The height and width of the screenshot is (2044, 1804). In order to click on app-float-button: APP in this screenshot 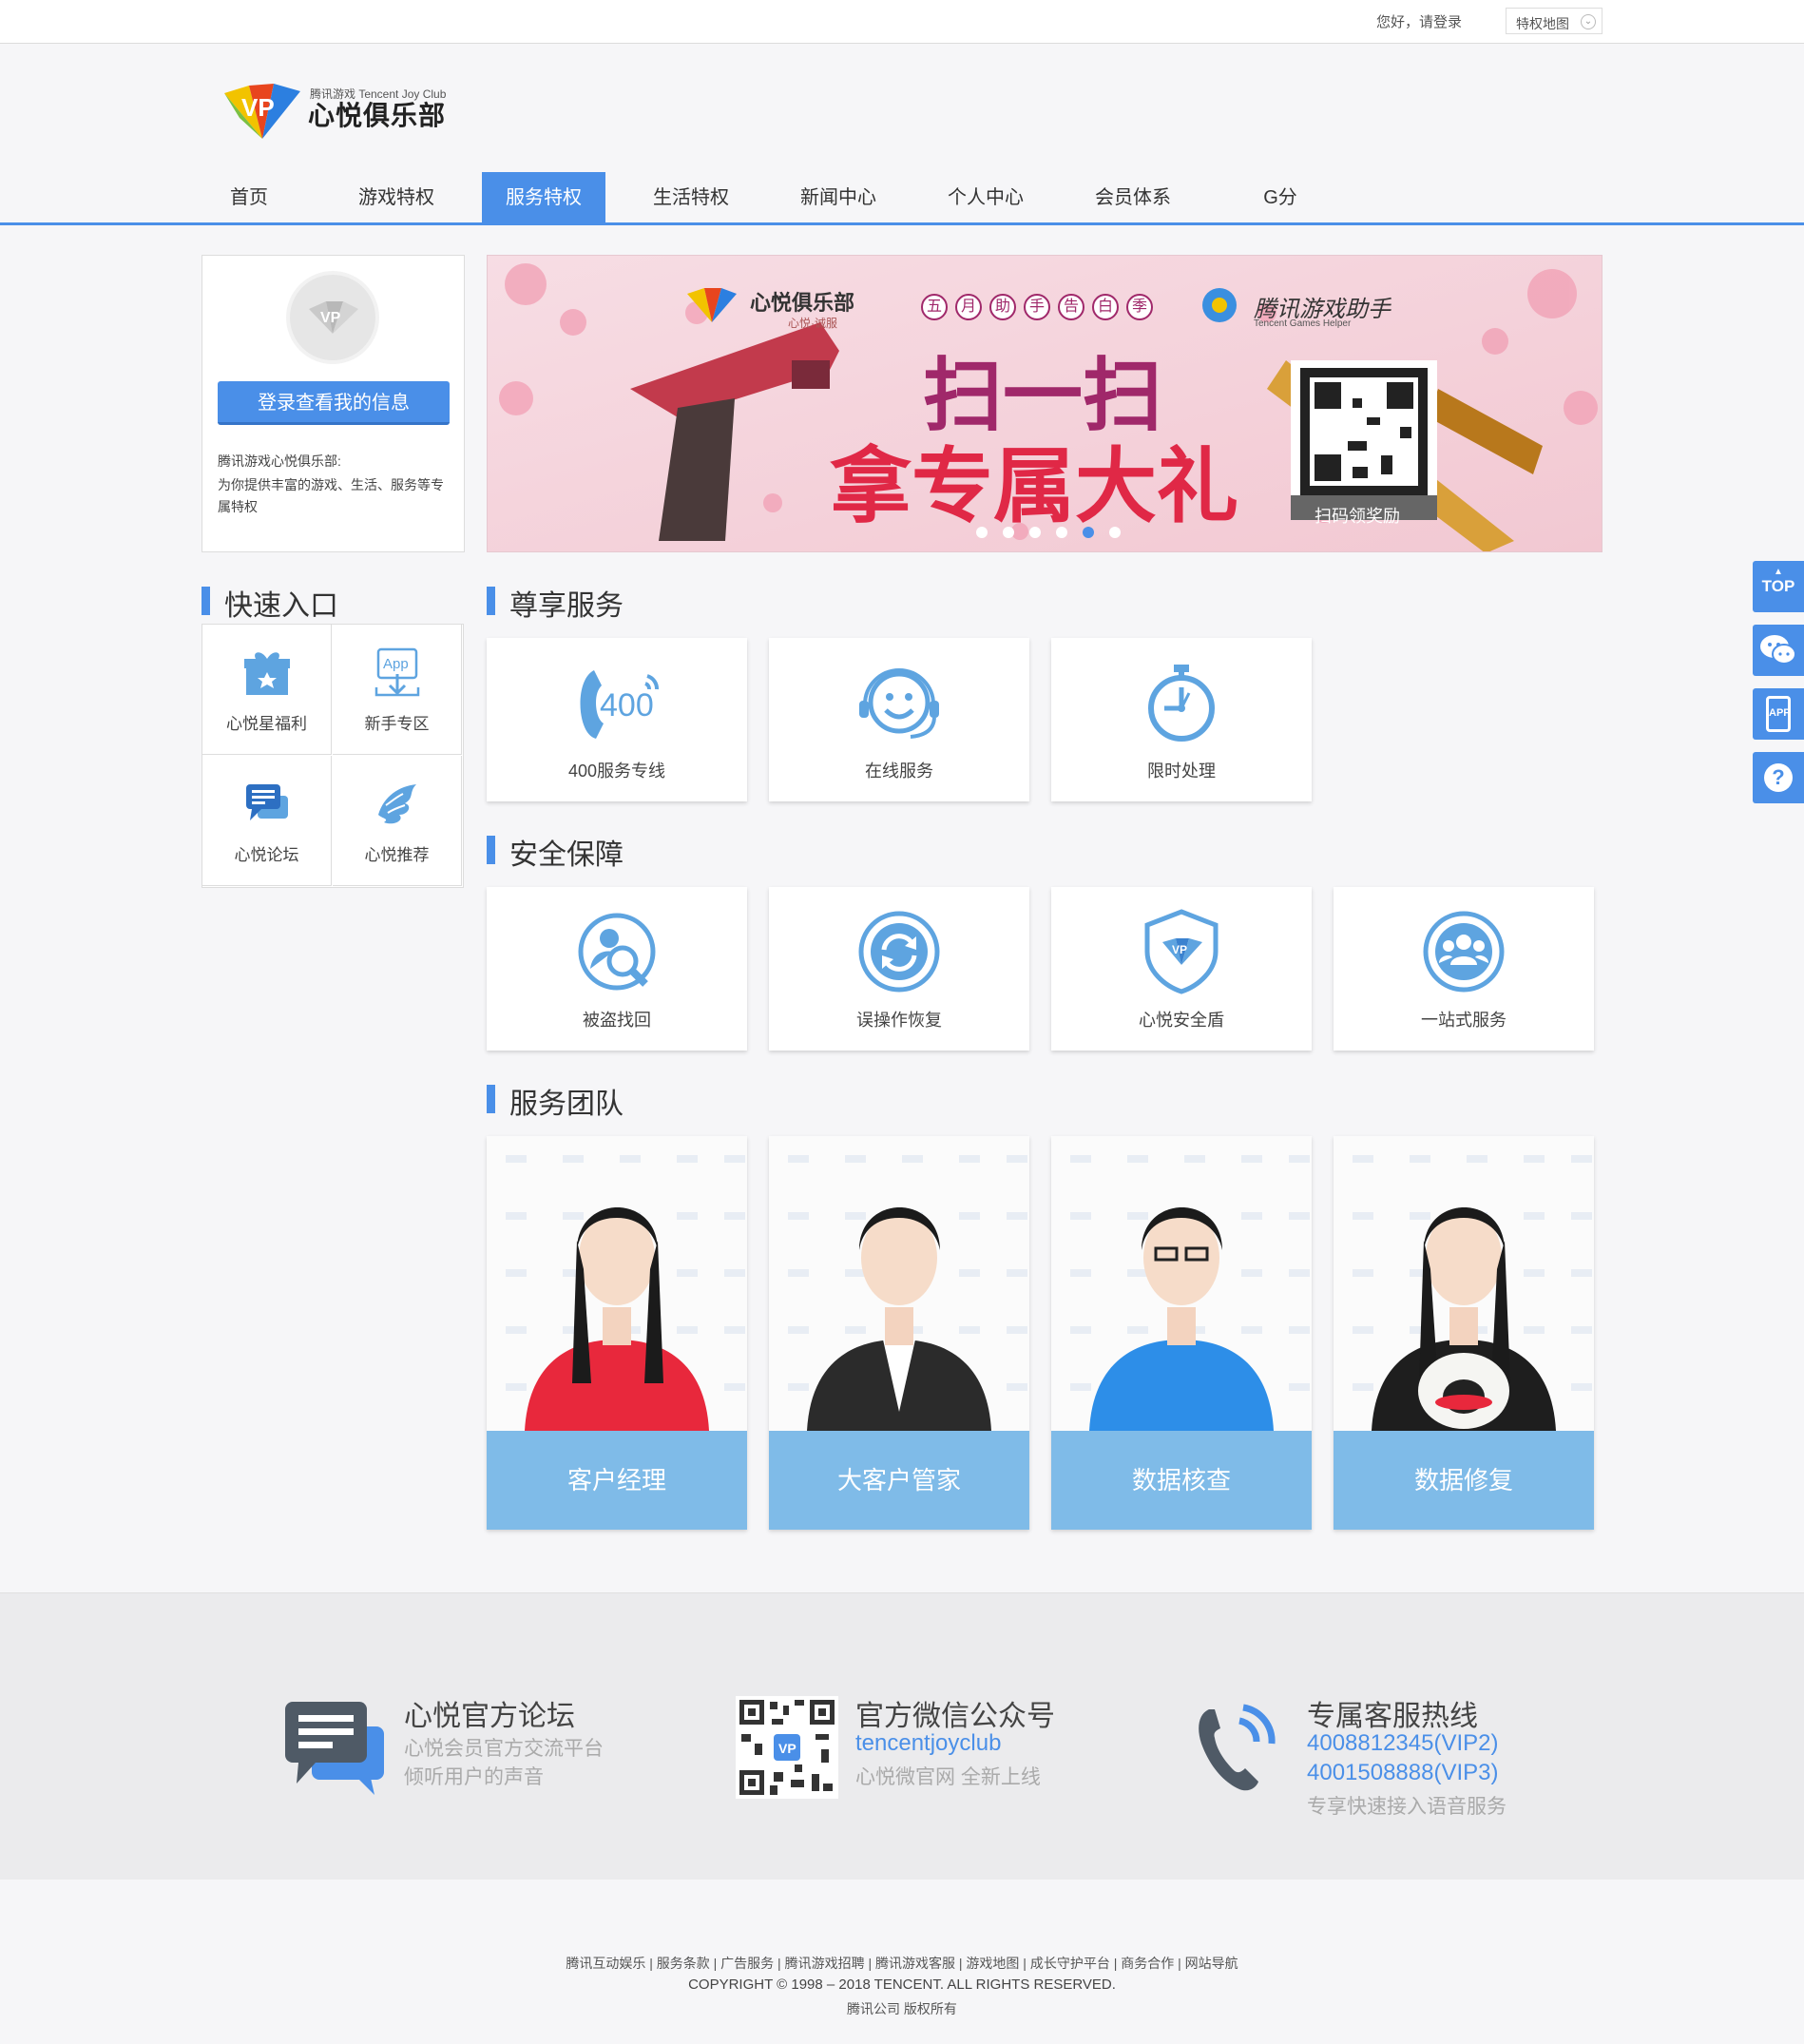, I will do `click(1778, 714)`.